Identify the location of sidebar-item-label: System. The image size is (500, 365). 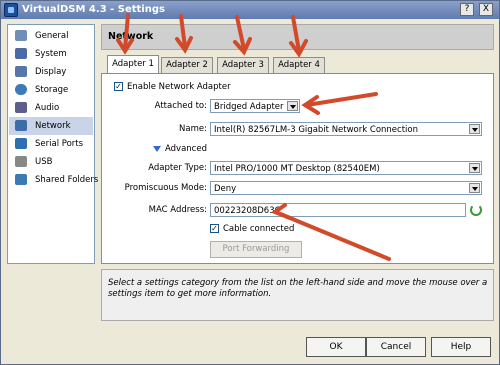
(51, 54).